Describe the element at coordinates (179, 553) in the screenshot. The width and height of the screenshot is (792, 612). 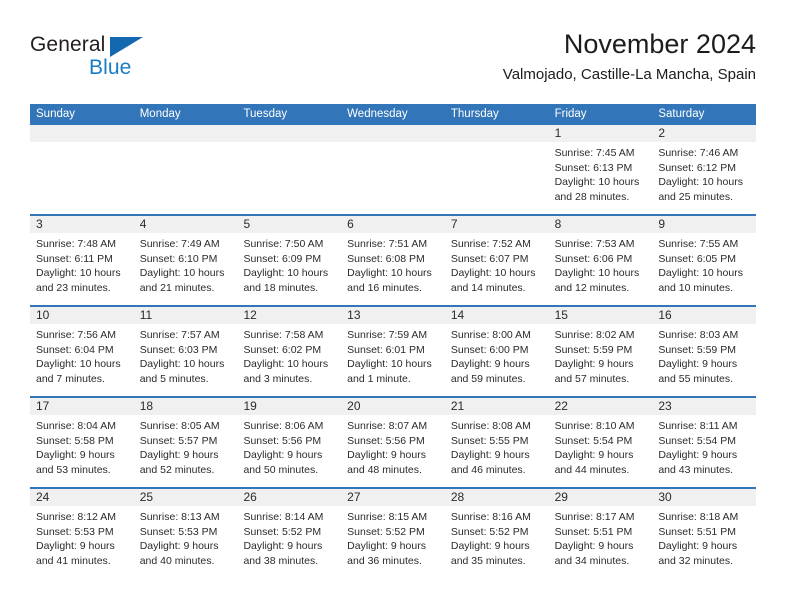
I see `daylight-text: Daylight: 9 hours and 40 minutes.` at that location.